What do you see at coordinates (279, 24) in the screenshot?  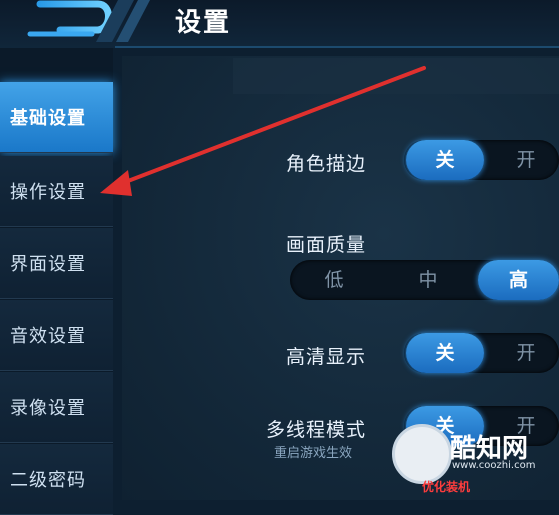 I see `top-bar: 设置` at bounding box center [279, 24].